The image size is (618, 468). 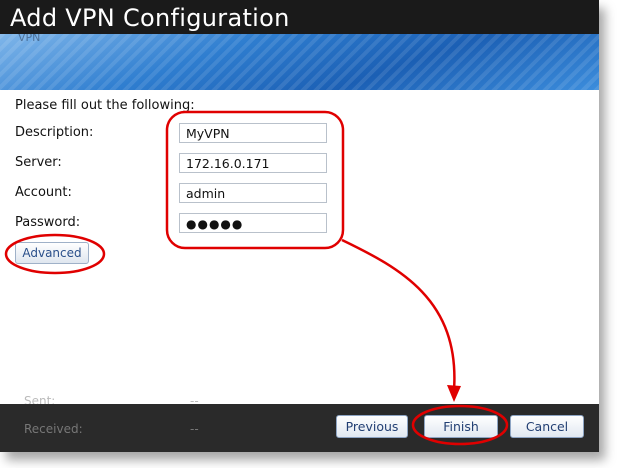 What do you see at coordinates (53, 429) in the screenshot?
I see `ghost-received-label: Received:` at bounding box center [53, 429].